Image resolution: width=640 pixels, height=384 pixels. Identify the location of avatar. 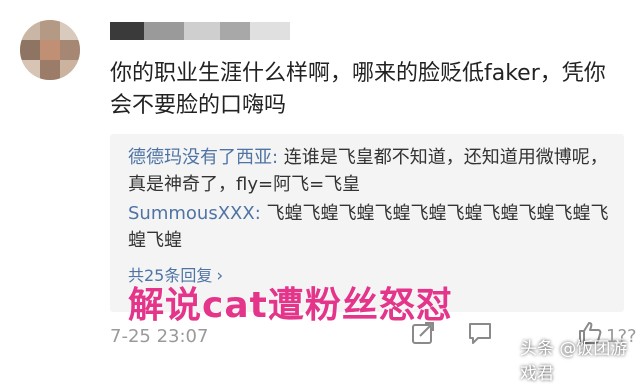
(50, 50).